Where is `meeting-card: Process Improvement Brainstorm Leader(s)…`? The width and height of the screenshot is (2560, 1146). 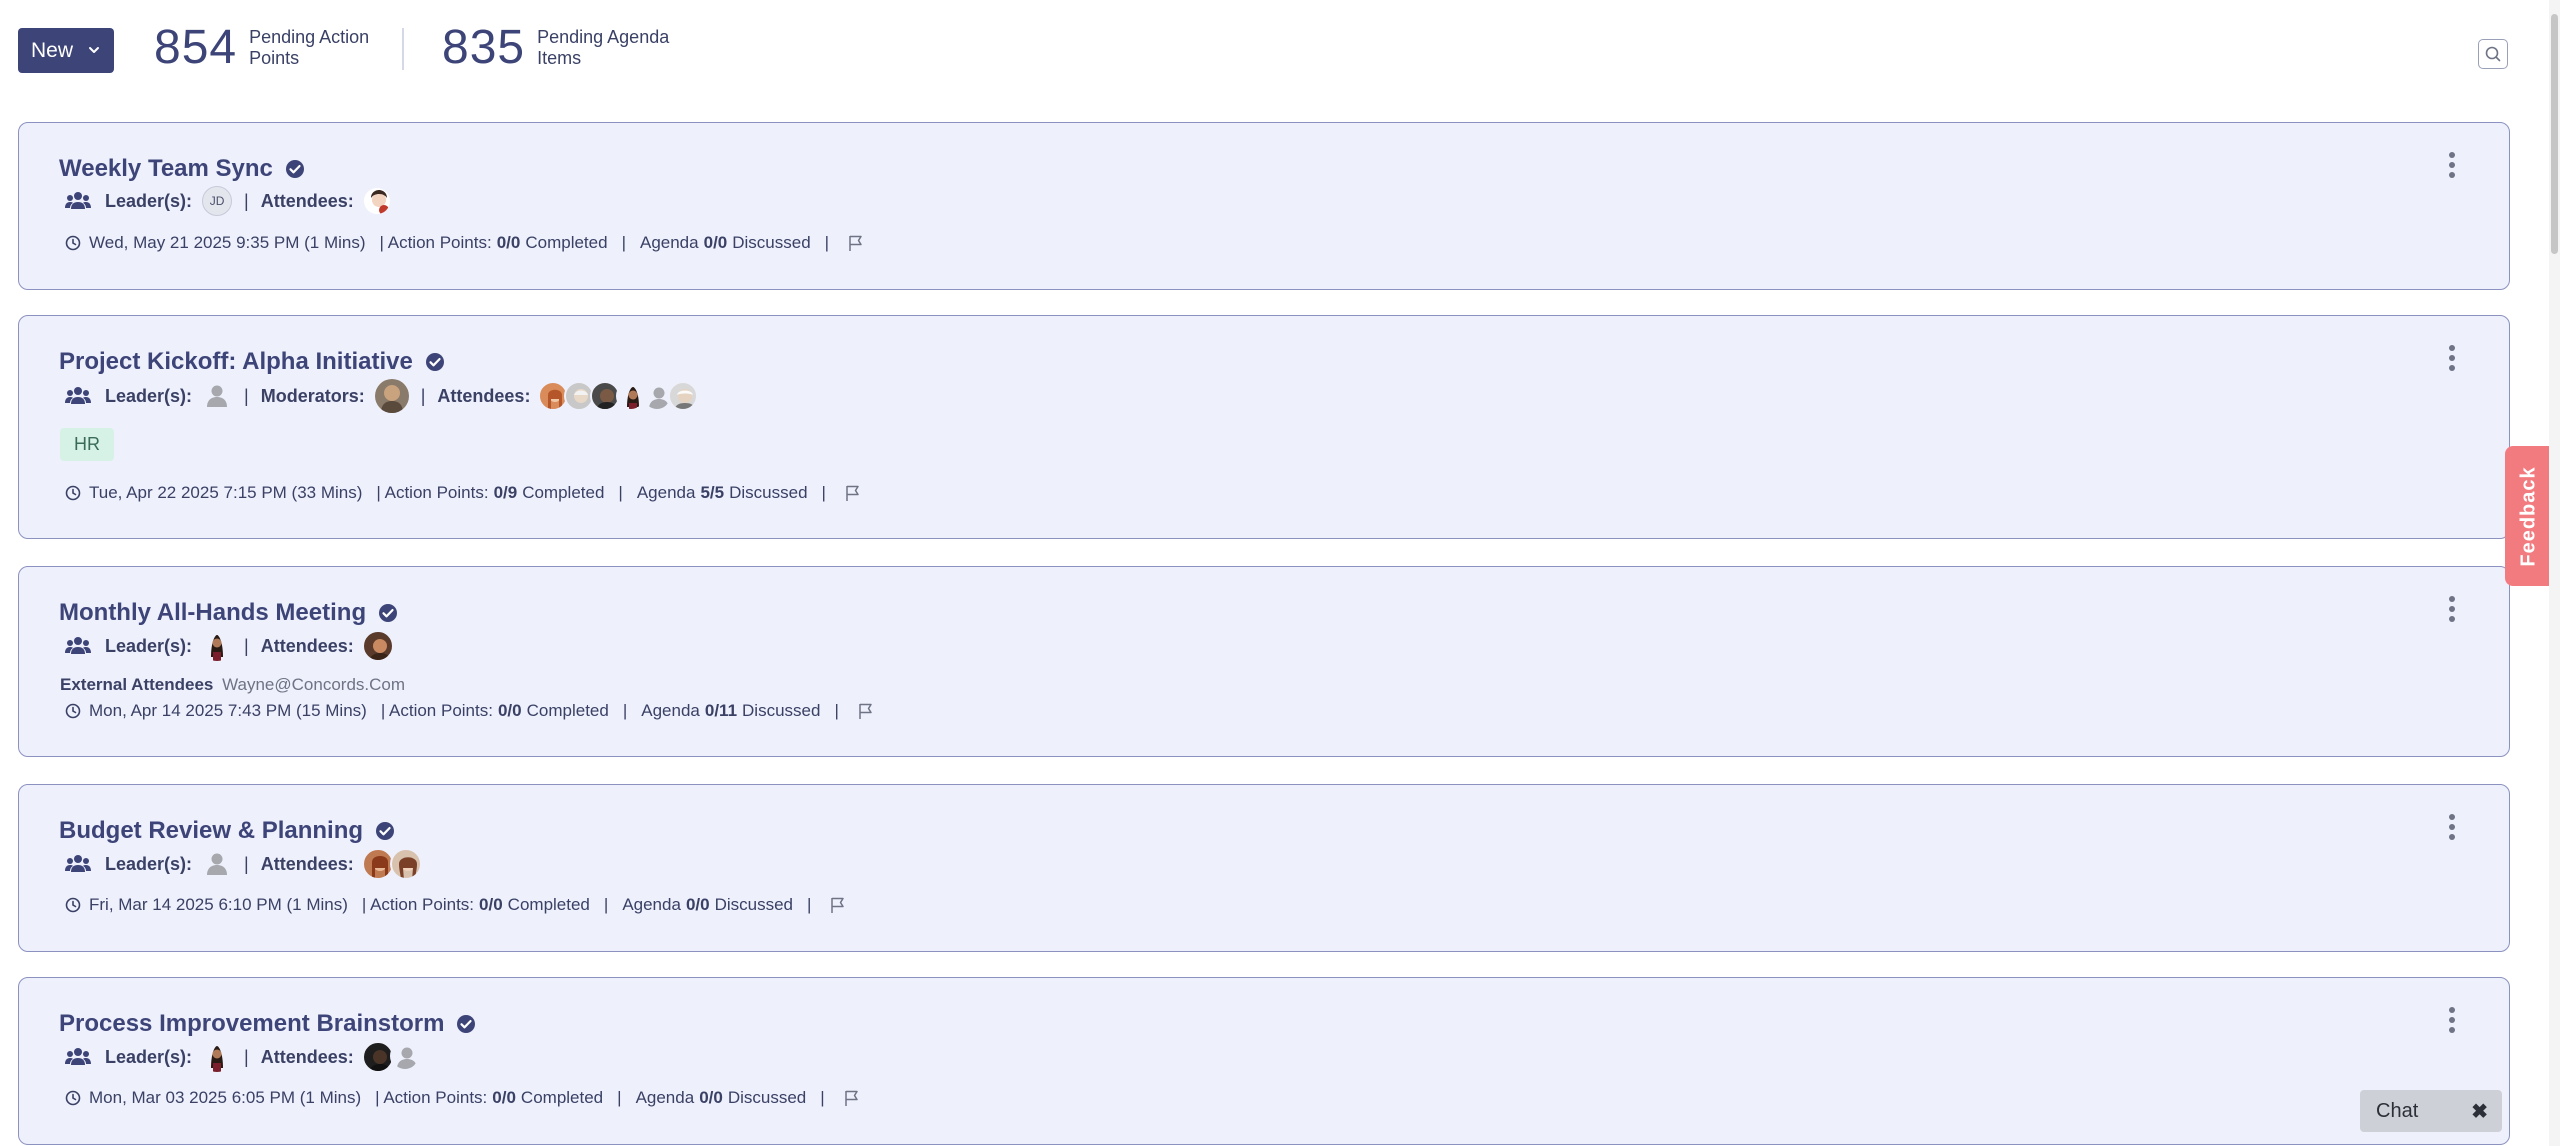 meeting-card: Process Improvement Brainstorm Leader(s)… is located at coordinates (1264, 1061).